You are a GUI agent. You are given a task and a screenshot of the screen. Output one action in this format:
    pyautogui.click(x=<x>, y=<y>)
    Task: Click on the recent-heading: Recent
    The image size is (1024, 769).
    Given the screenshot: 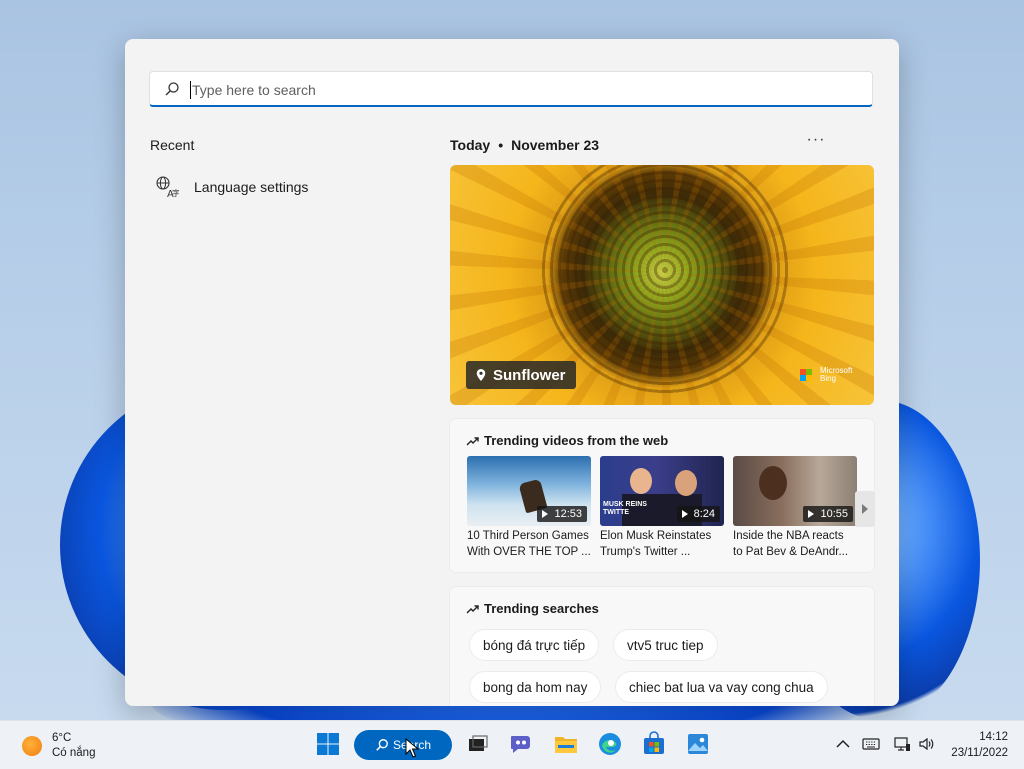 What is the action you would take?
    pyautogui.click(x=172, y=145)
    